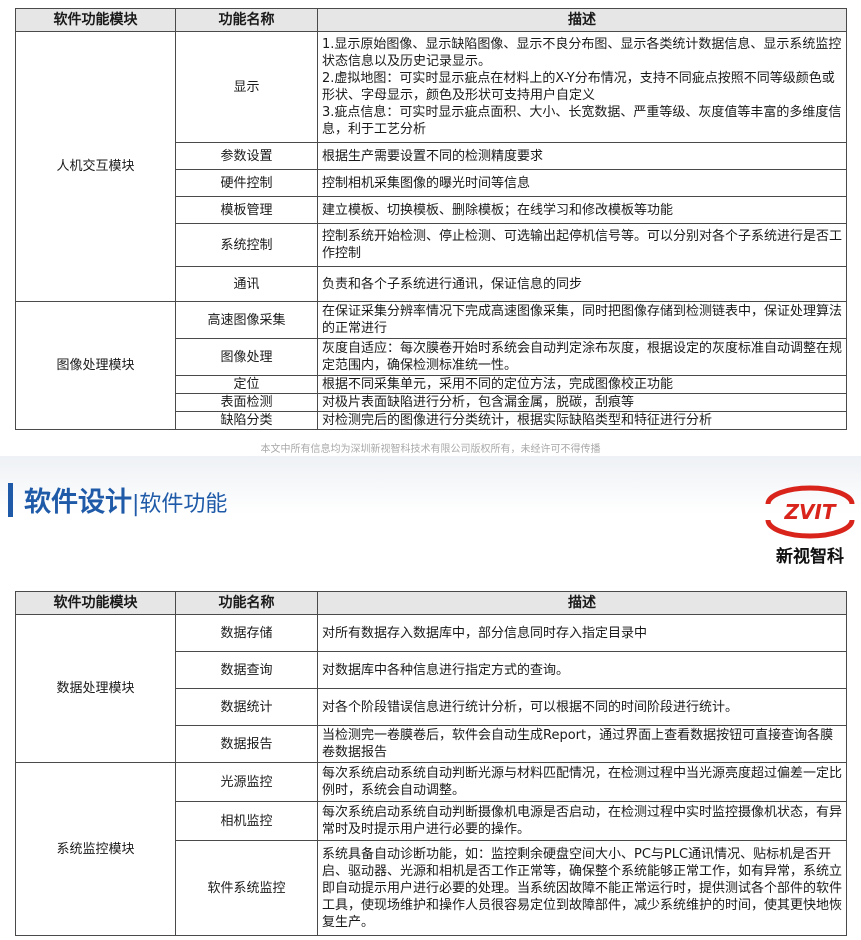 This screenshot has height=940, width=861. I want to click on function-cell: 模板管理, so click(246, 210).